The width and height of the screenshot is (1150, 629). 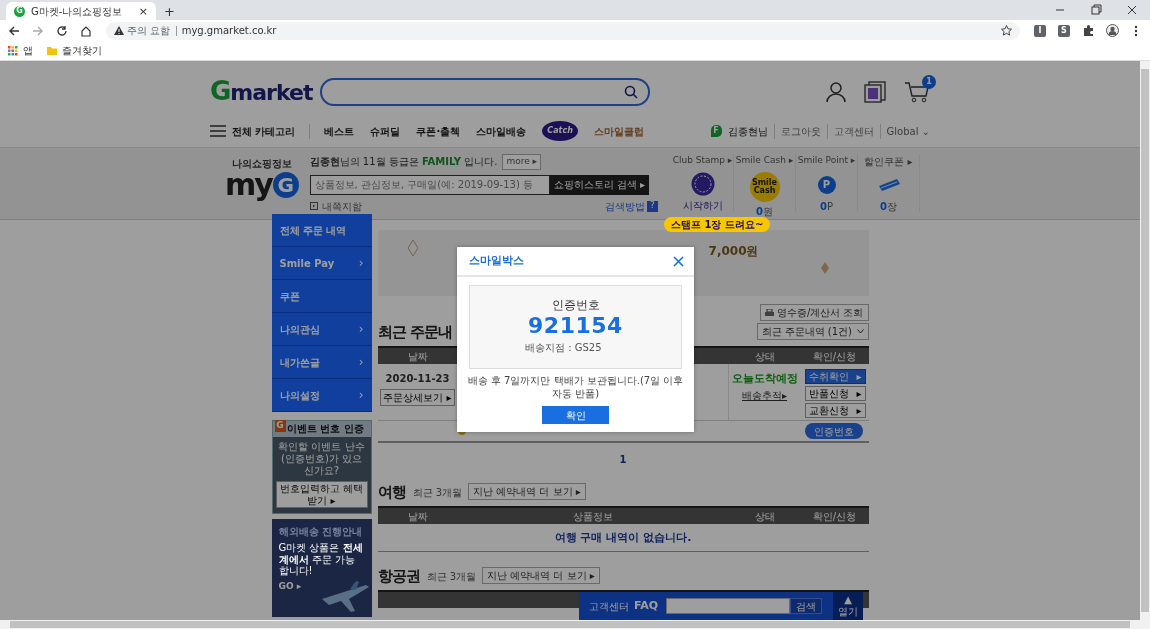 I want to click on section-title: 최근 주문내, so click(x=414, y=332).